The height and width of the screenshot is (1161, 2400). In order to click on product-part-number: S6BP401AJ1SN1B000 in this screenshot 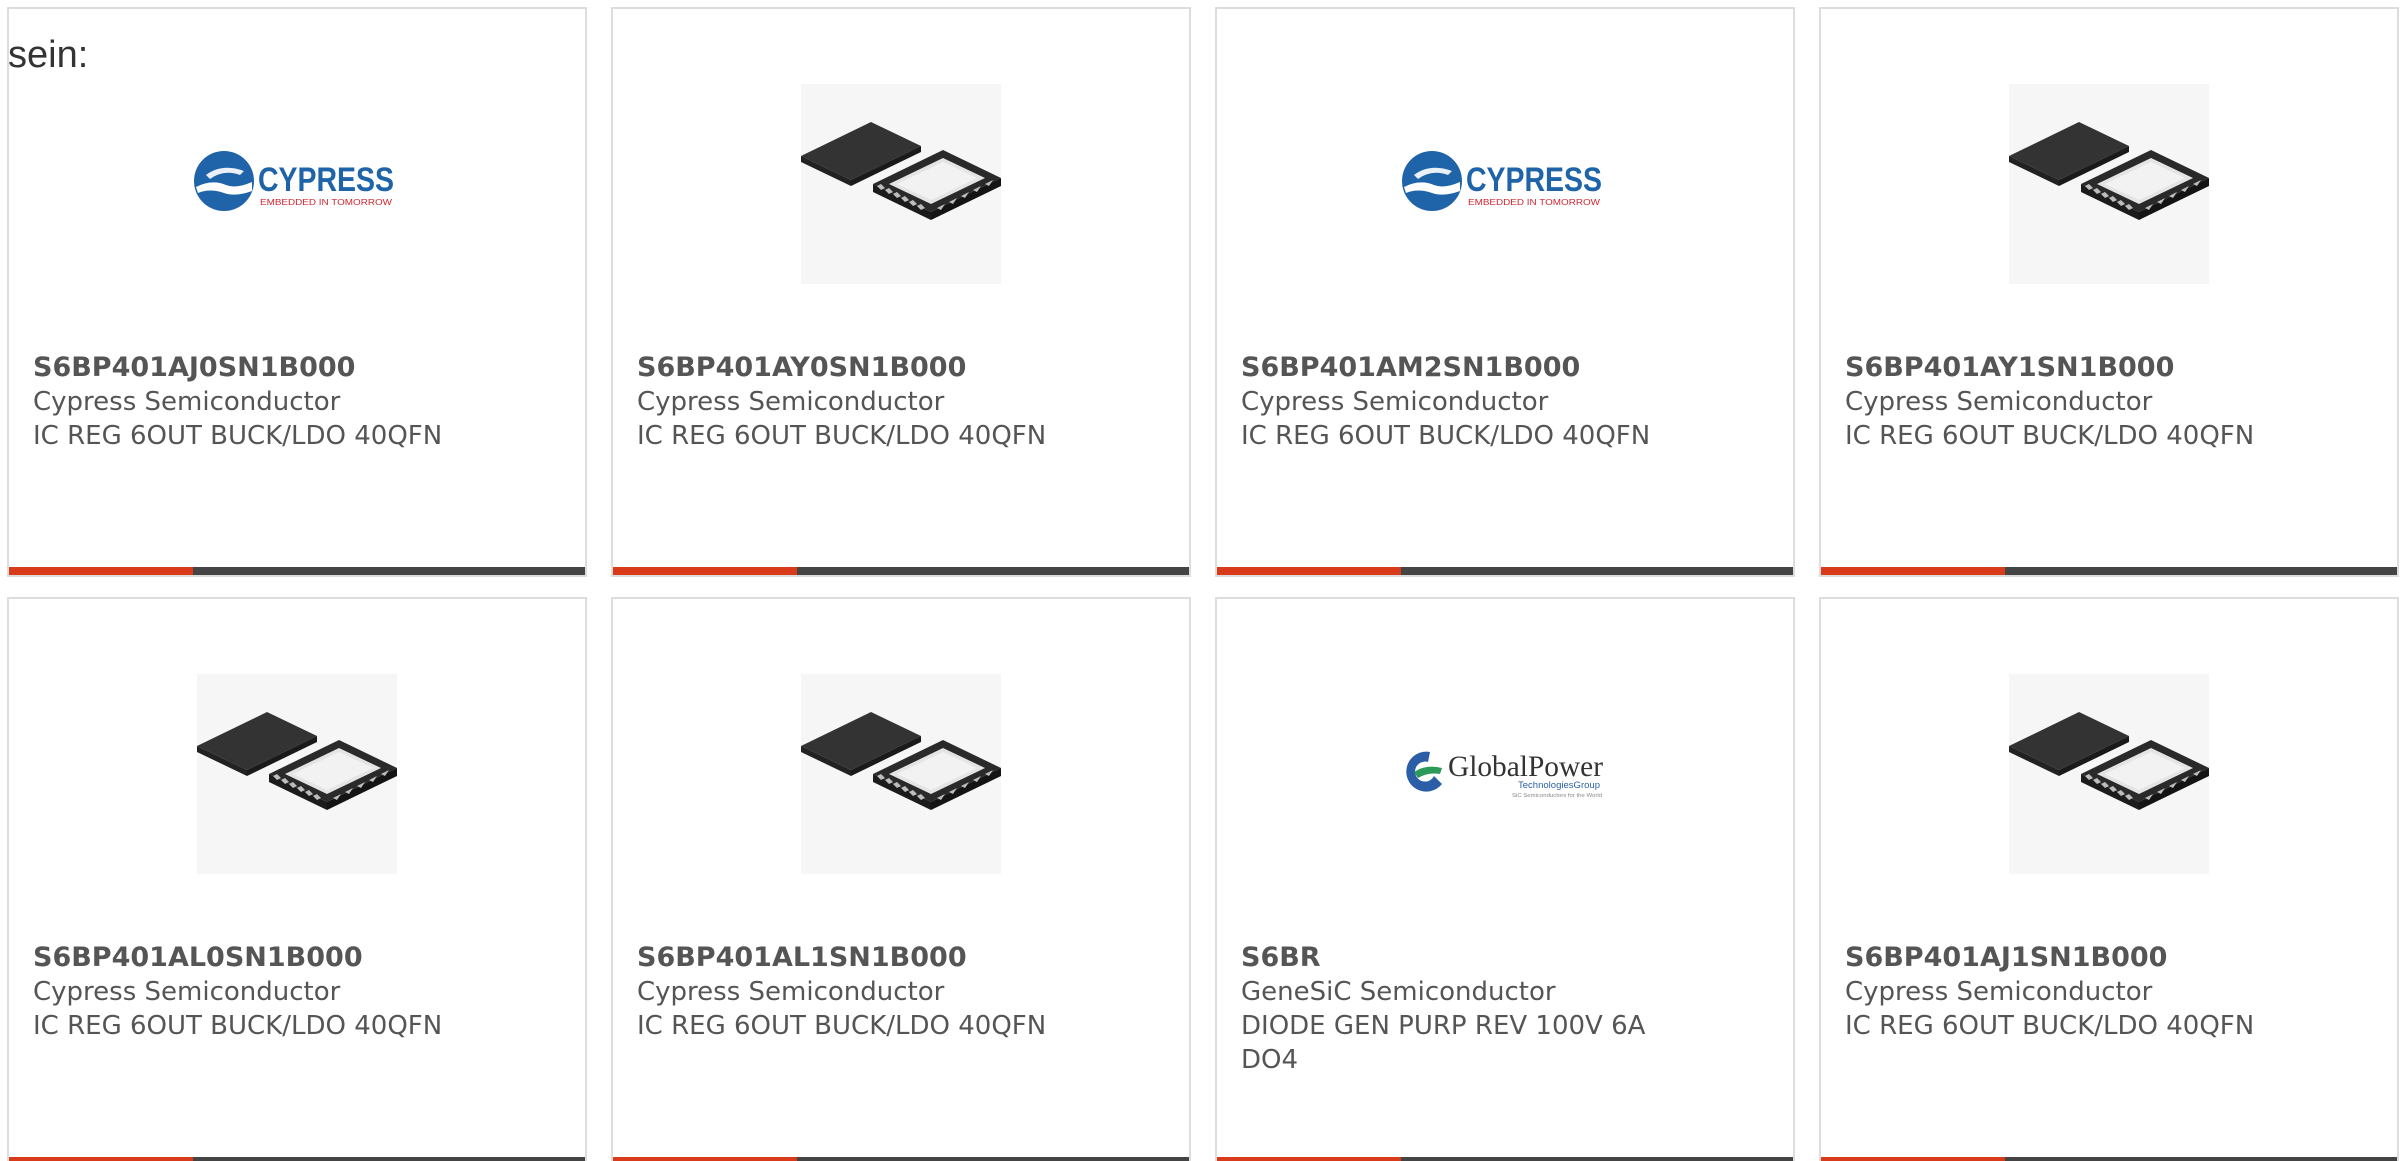, I will do `click(2109, 958)`.